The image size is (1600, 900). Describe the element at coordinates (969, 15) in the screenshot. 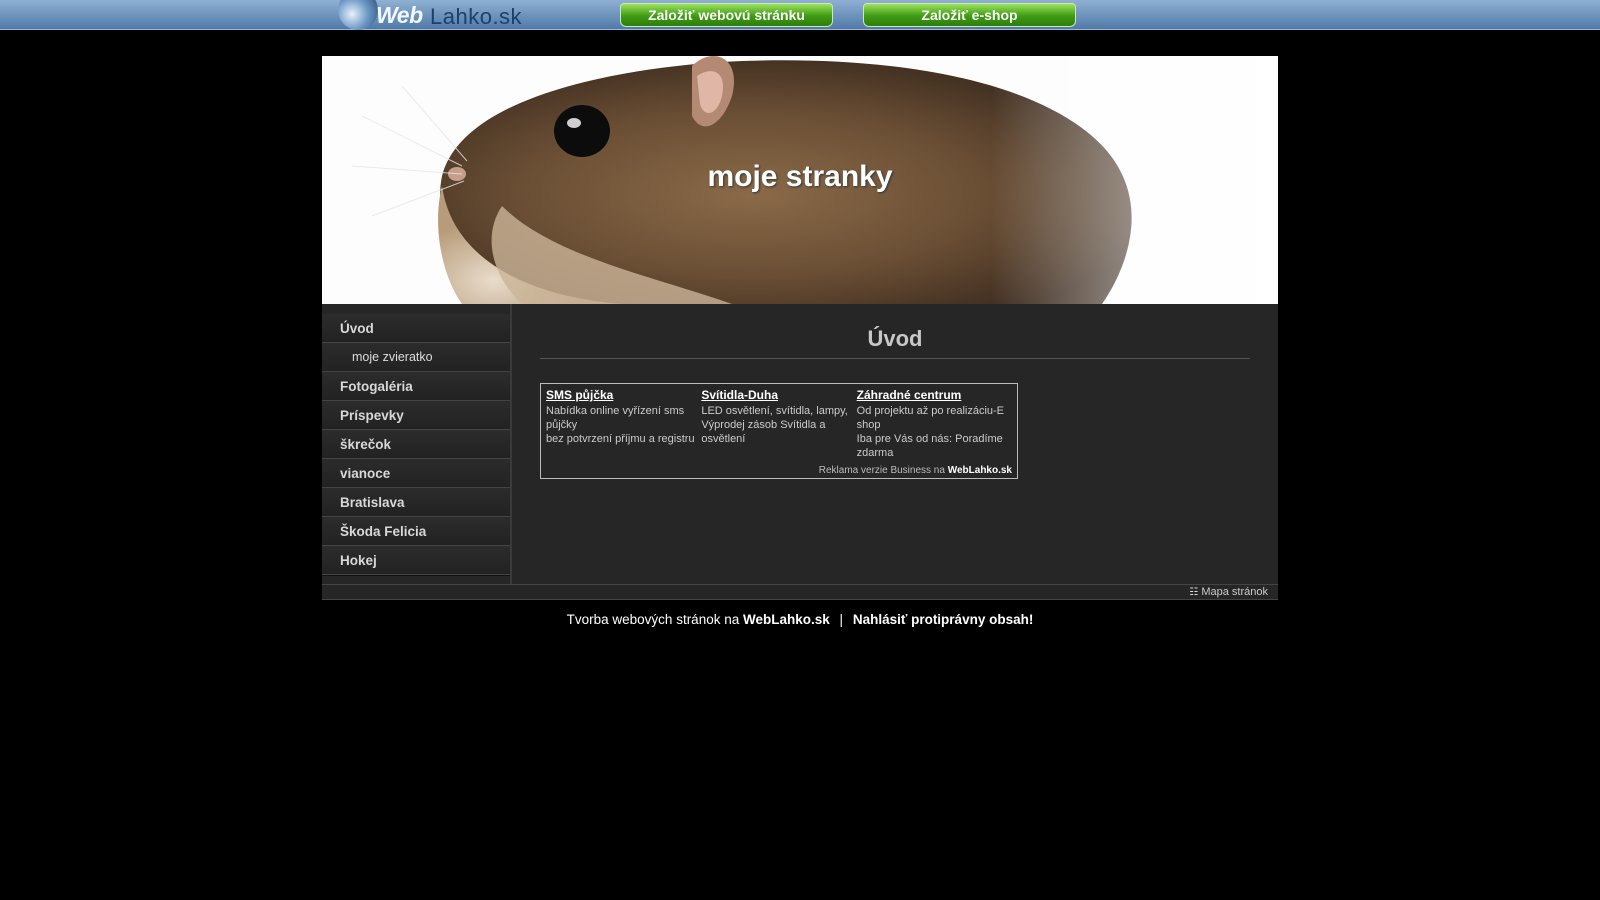

I see `create-eshop-button: Založiť e-shop` at that location.